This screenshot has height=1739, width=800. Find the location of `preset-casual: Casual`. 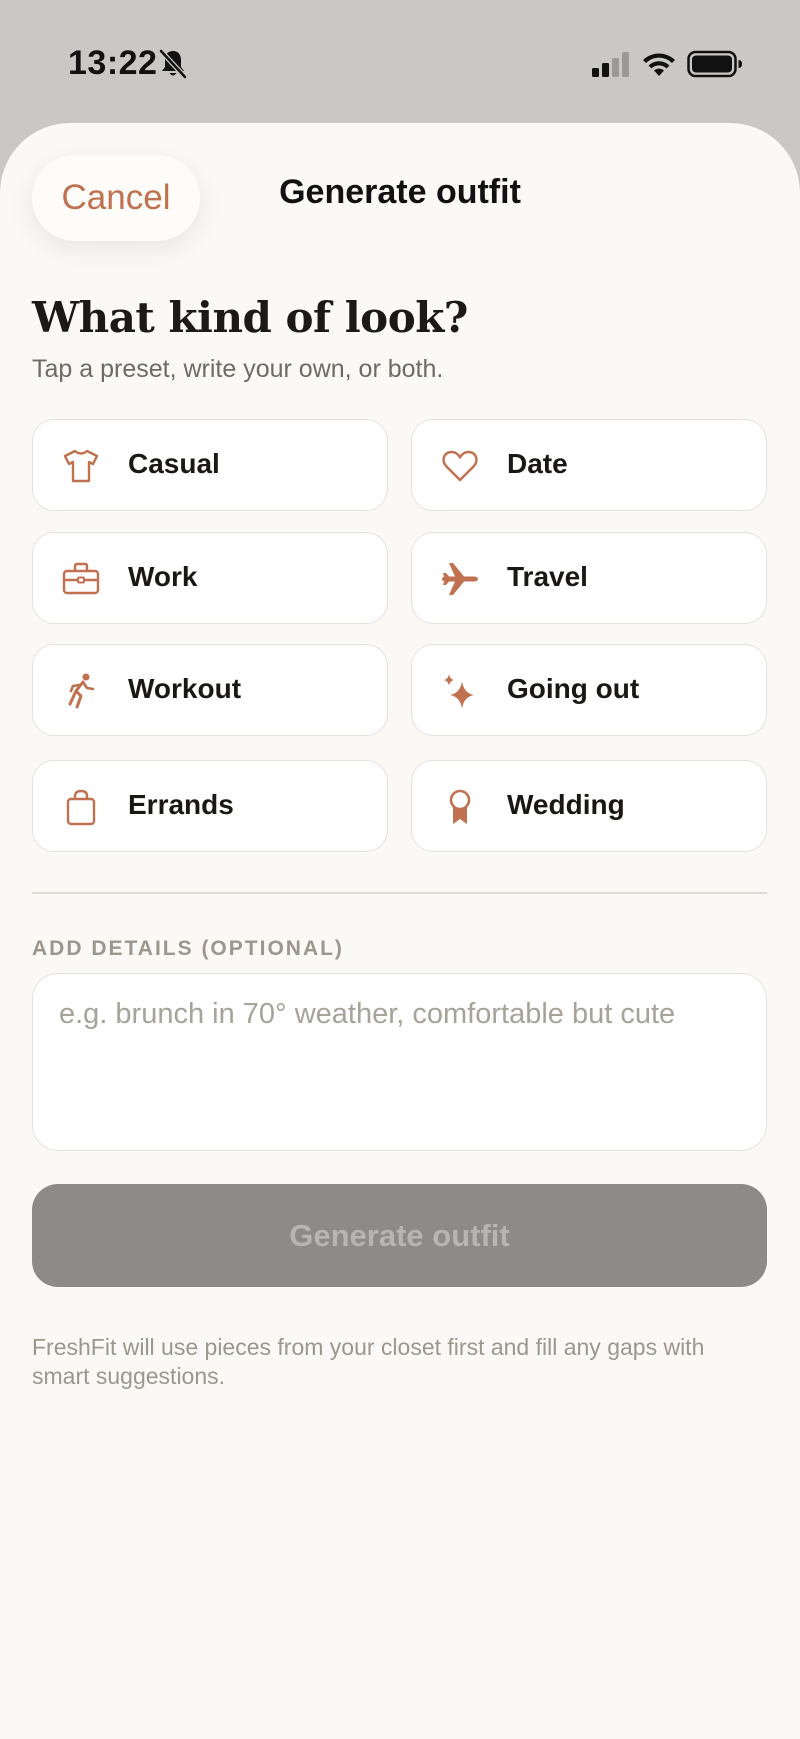

preset-casual: Casual is located at coordinates (210, 465).